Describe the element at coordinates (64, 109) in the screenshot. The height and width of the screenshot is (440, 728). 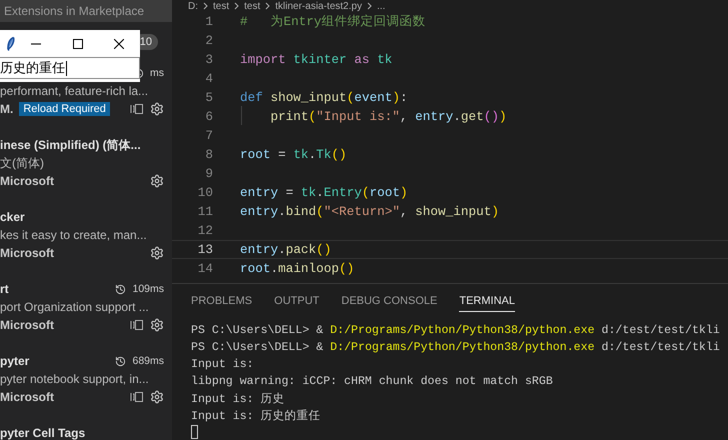
I see `reload-badge: Reload Required` at that location.